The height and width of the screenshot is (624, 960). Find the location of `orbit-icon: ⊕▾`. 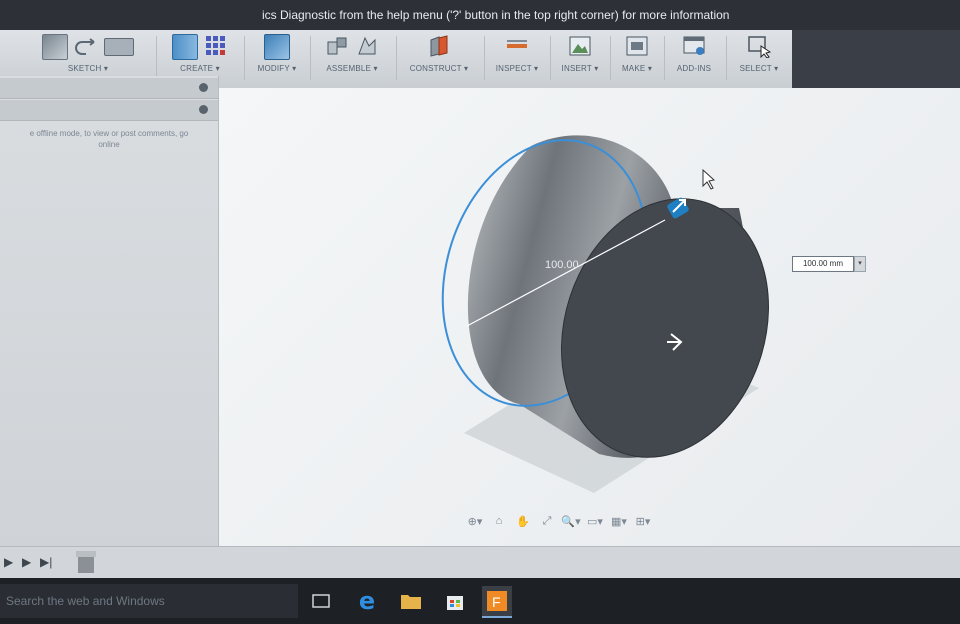

orbit-icon: ⊕▾ is located at coordinates (475, 521).